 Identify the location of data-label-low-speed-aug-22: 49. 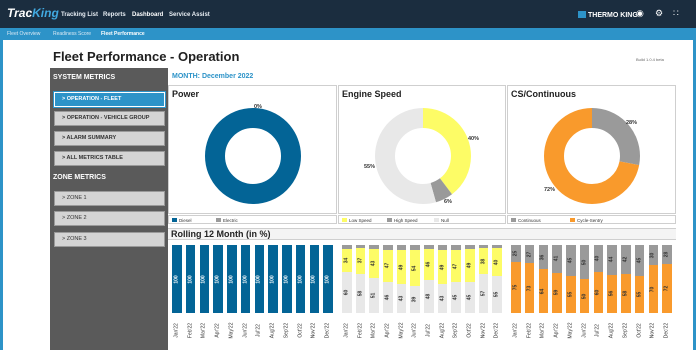
(442, 267).